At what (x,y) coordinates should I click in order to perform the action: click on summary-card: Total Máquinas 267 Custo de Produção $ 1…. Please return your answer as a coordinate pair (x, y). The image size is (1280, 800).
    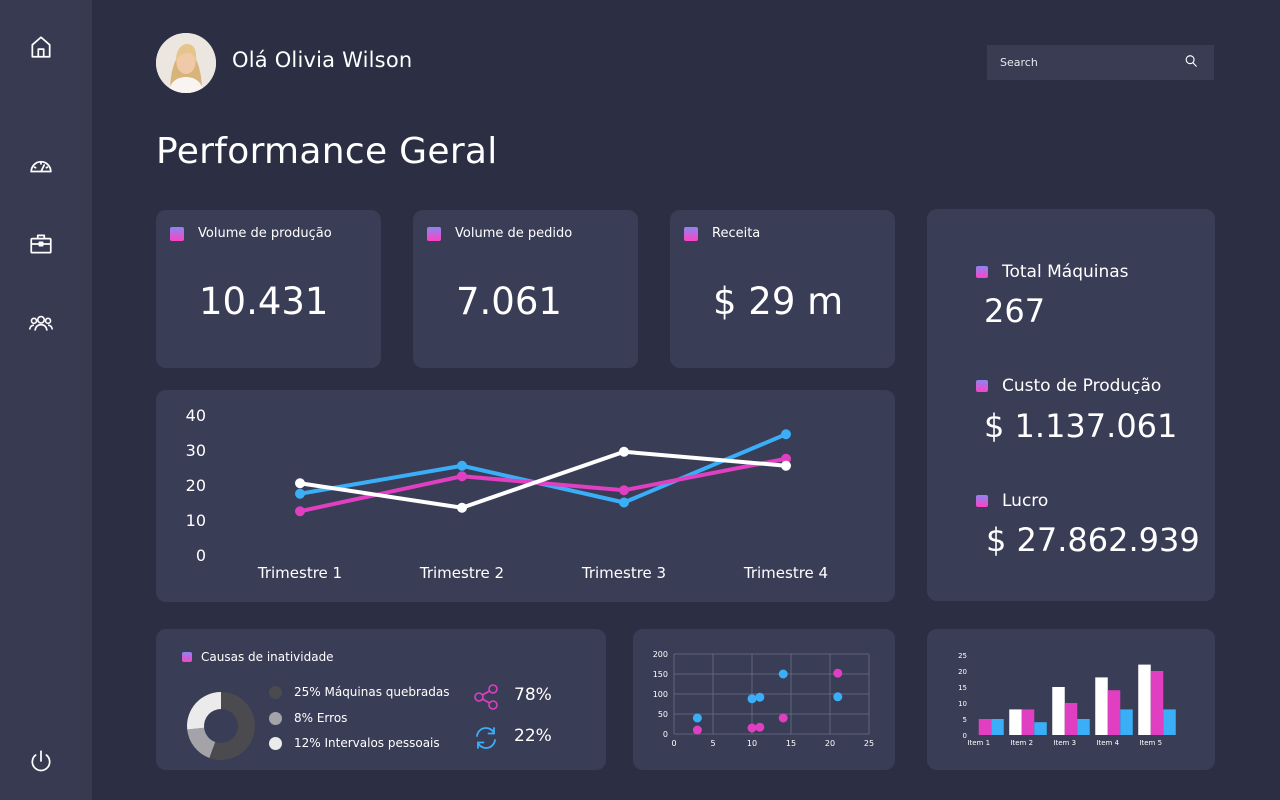
    Looking at the image, I should click on (1071, 405).